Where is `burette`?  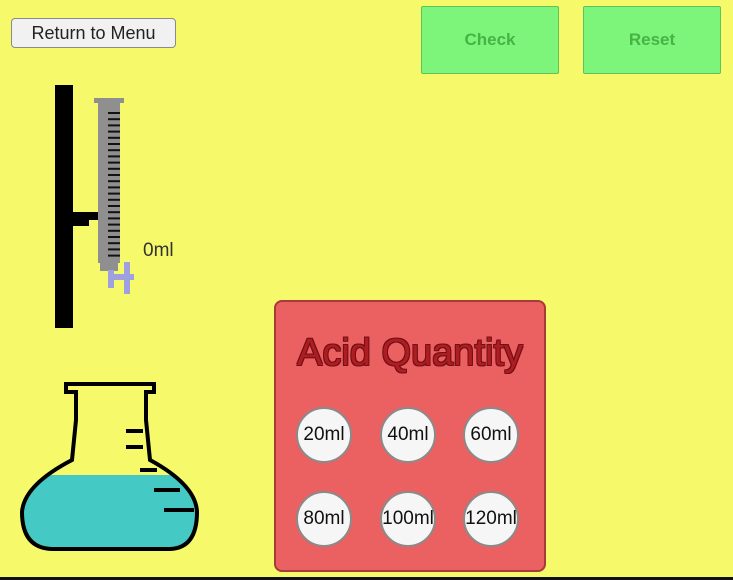 burette is located at coordinates (109, 184).